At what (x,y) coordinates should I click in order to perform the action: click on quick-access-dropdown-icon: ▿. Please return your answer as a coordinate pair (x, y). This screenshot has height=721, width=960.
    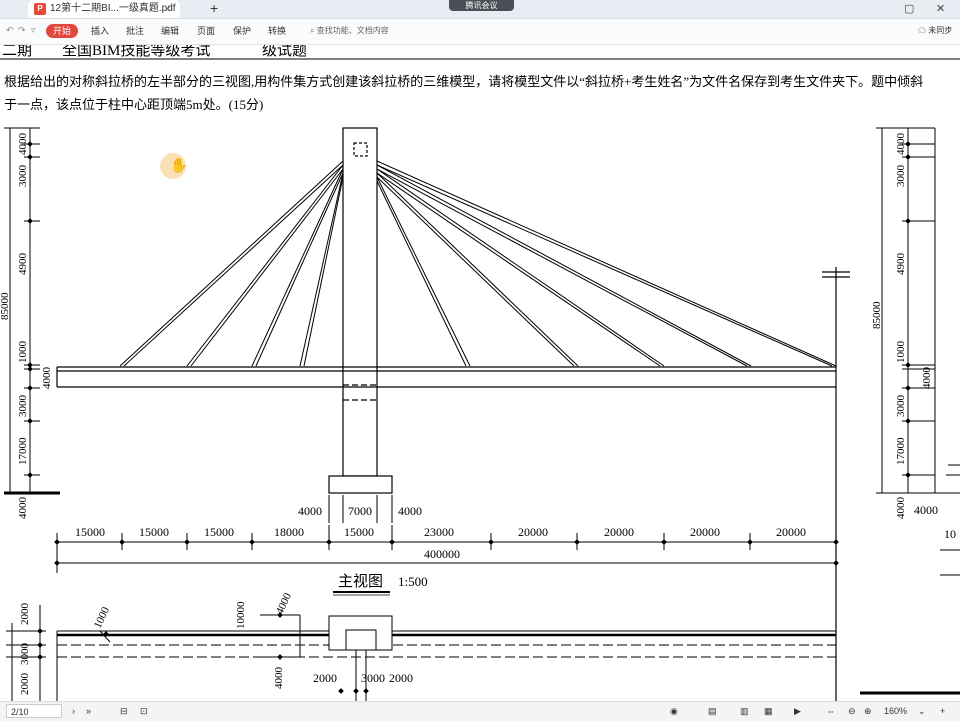
    Looking at the image, I should click on (33, 30).